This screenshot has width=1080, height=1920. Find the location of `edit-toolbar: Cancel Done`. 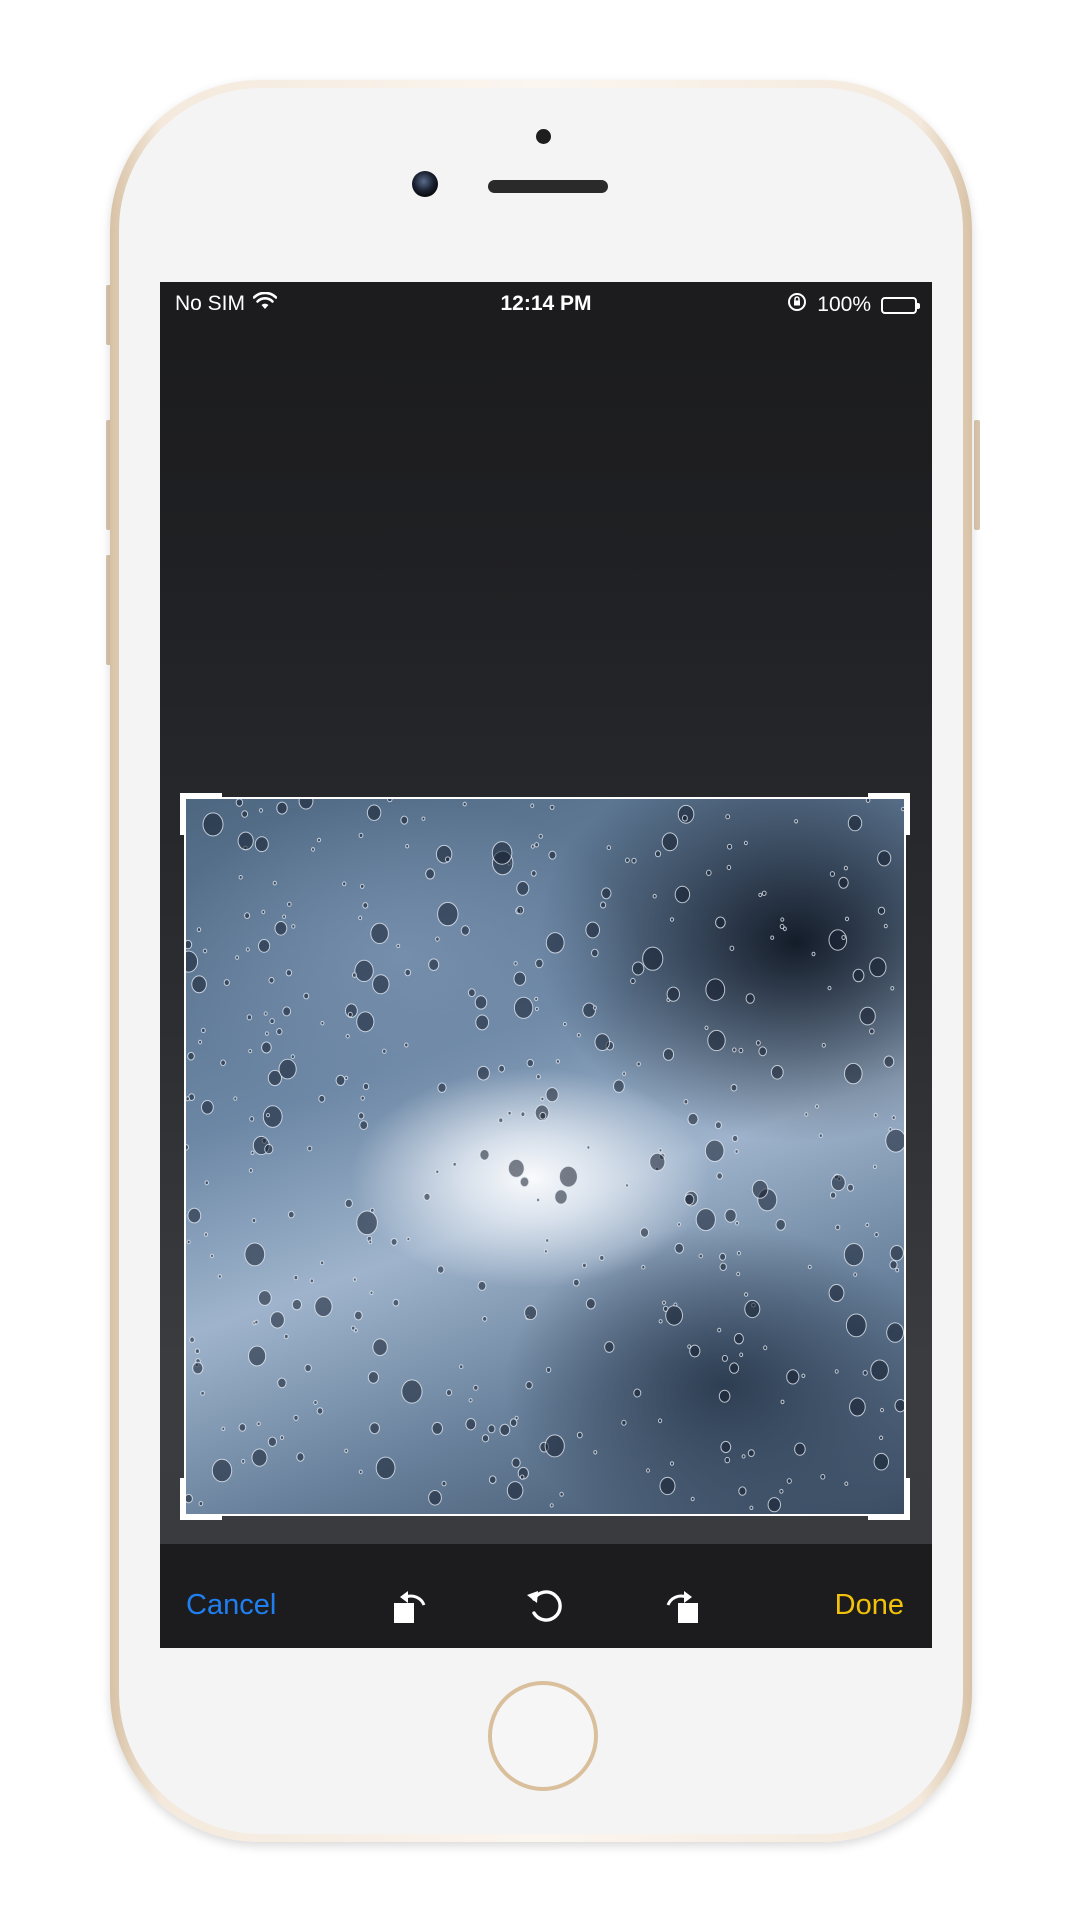

edit-toolbar: Cancel Done is located at coordinates (546, 1605).